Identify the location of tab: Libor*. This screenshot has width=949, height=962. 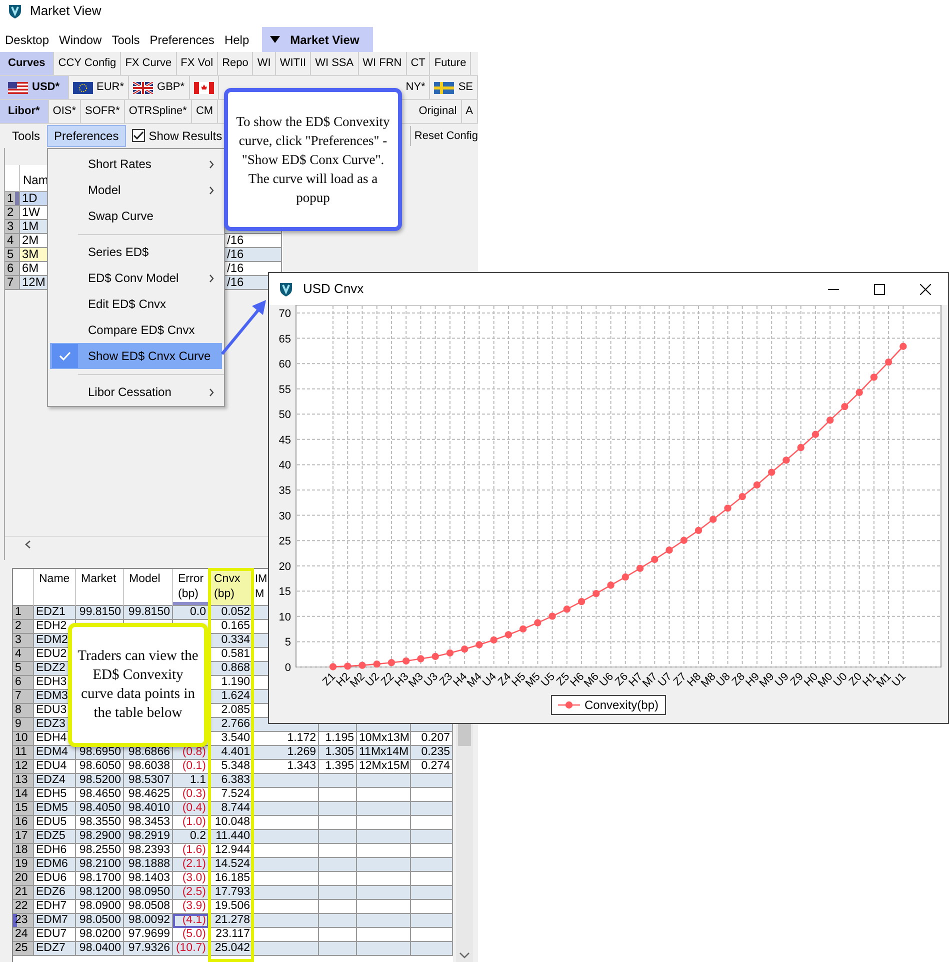
(24, 111).